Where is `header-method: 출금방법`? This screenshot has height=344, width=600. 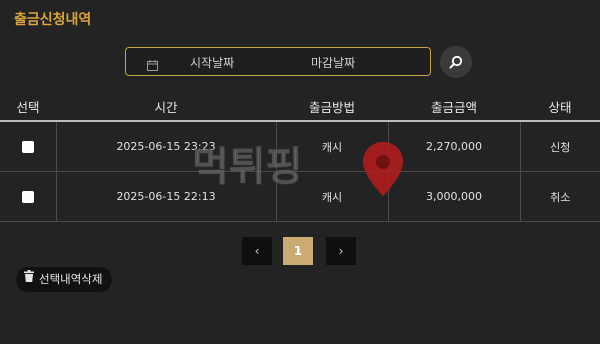
header-method: 출금방법 is located at coordinates (332, 107).